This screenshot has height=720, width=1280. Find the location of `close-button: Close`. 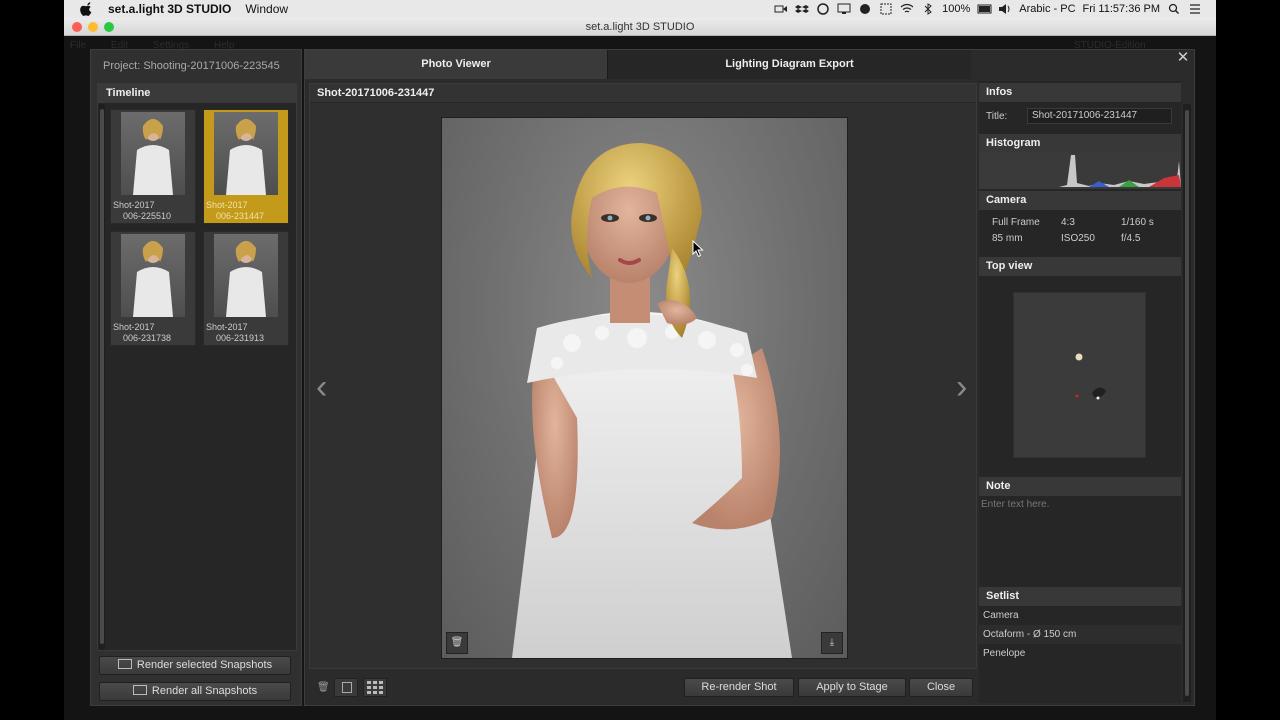

close-button: Close is located at coordinates (941, 687).